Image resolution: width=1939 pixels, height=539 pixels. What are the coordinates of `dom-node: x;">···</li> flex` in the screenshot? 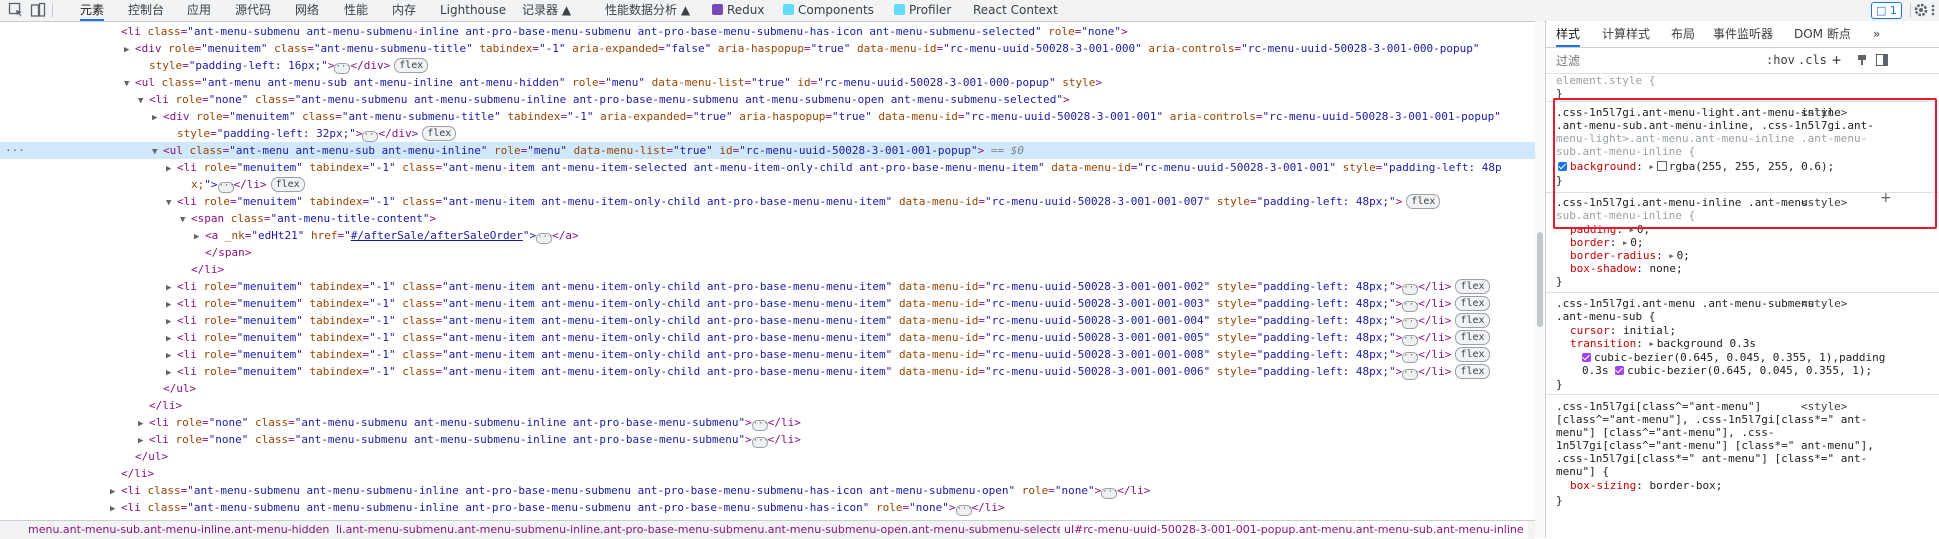 It's located at (767, 184).